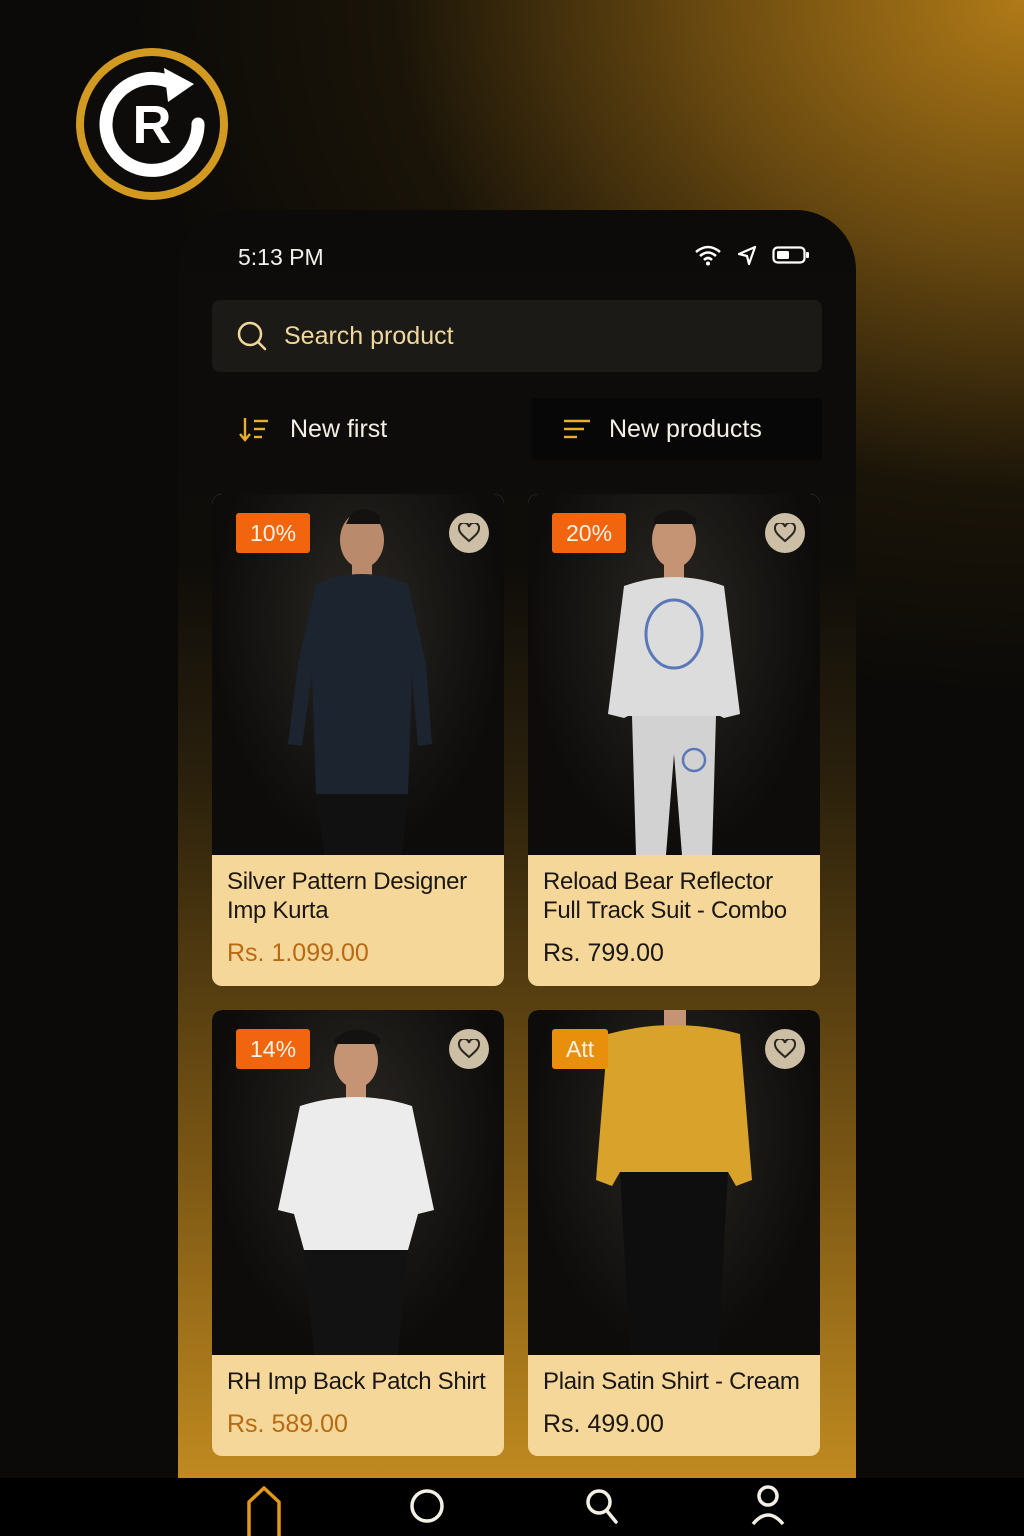 This screenshot has height=1536, width=1024. I want to click on product-name: Plain Satin Shirt - Cream, so click(671, 1381).